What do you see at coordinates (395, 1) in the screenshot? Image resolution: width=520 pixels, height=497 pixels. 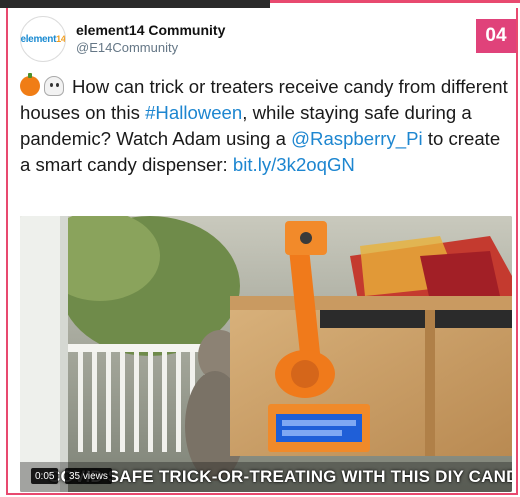 I see `accent-rule` at bounding box center [395, 1].